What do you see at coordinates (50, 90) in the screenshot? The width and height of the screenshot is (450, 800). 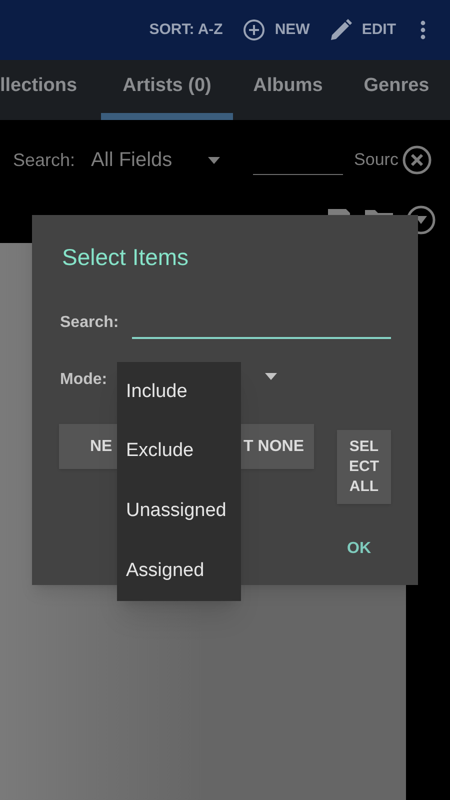 I see `tab: llections` at bounding box center [50, 90].